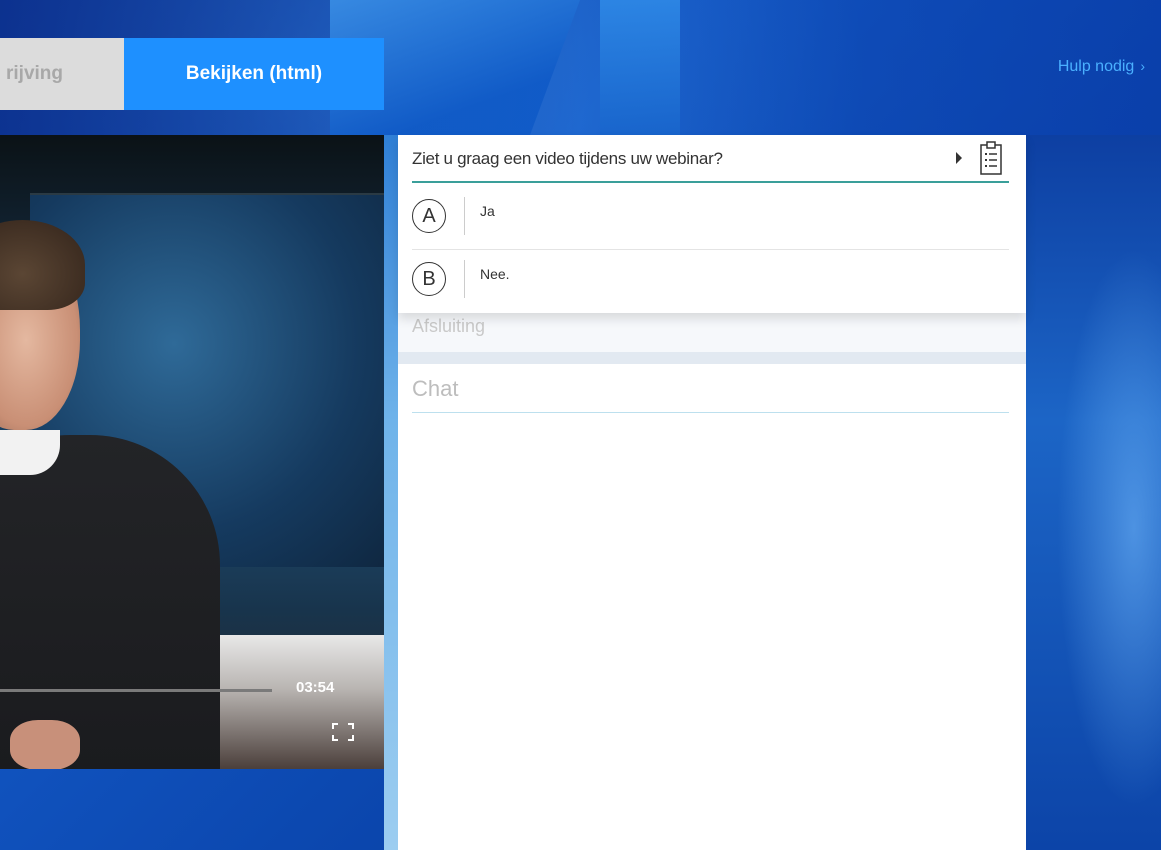 The height and width of the screenshot is (850, 1161). I want to click on play-arrow-icon, so click(959, 158).